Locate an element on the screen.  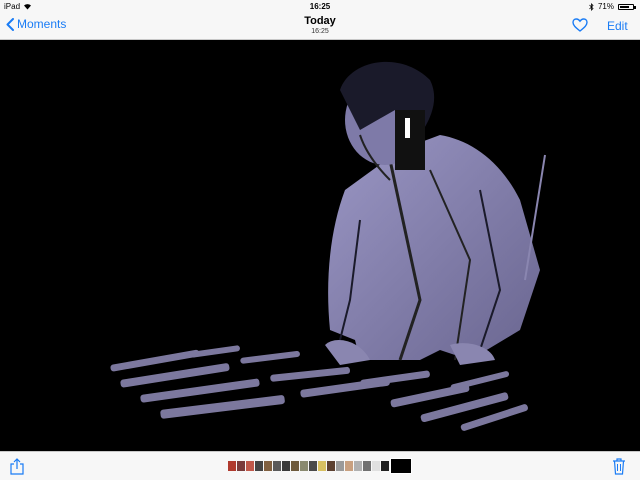
chevron-left-icon is located at coordinates (10, 24).